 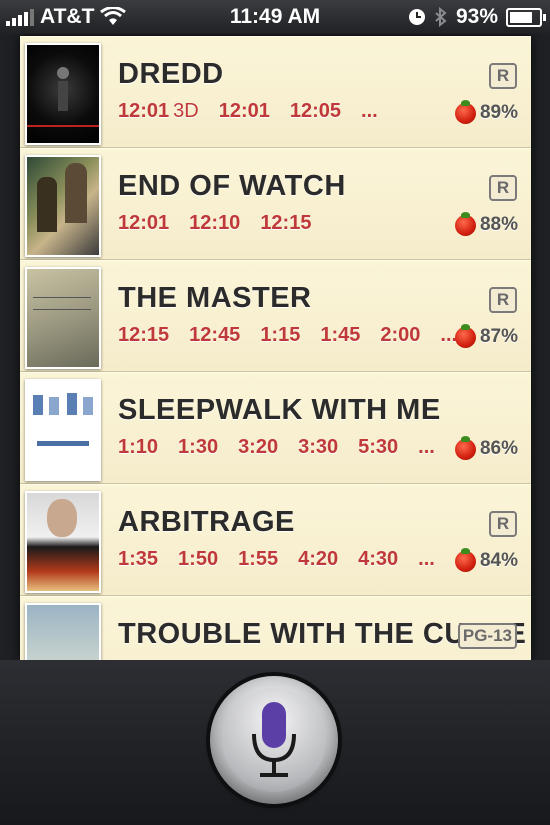 What do you see at coordinates (280, 335) in the screenshot?
I see `showtime: 1:15` at bounding box center [280, 335].